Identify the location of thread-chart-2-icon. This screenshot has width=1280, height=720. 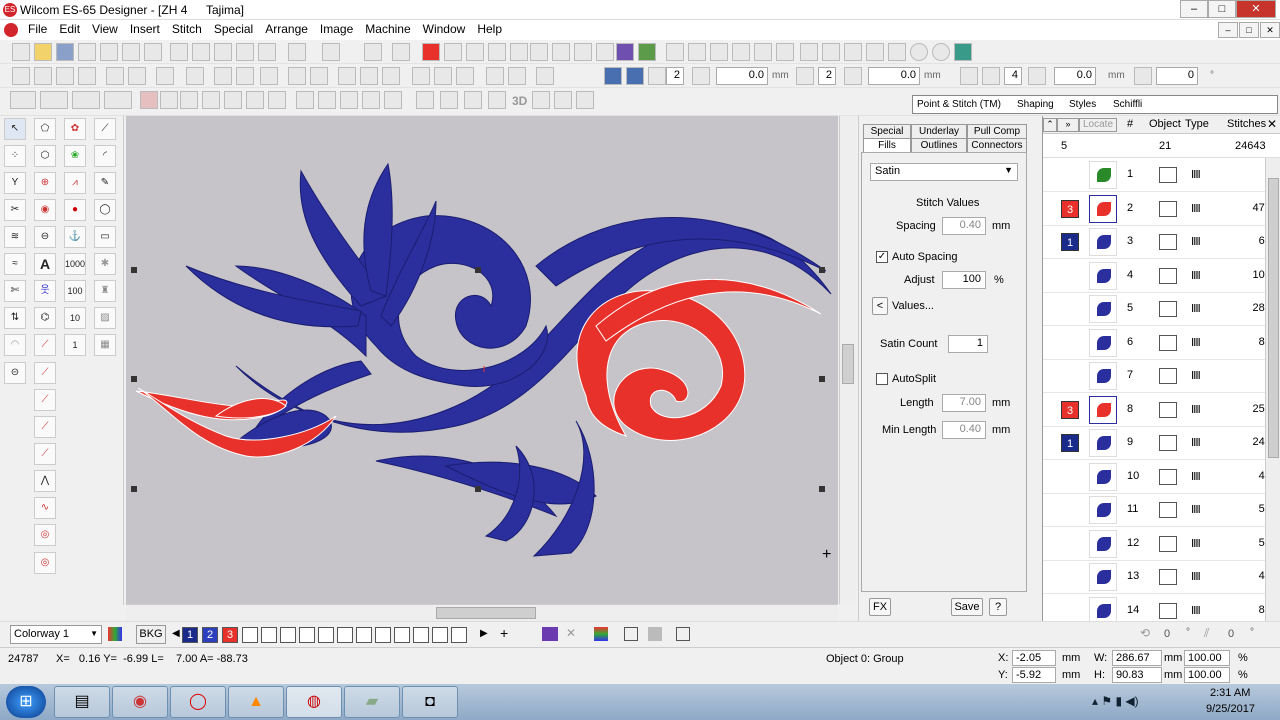
(601, 634).